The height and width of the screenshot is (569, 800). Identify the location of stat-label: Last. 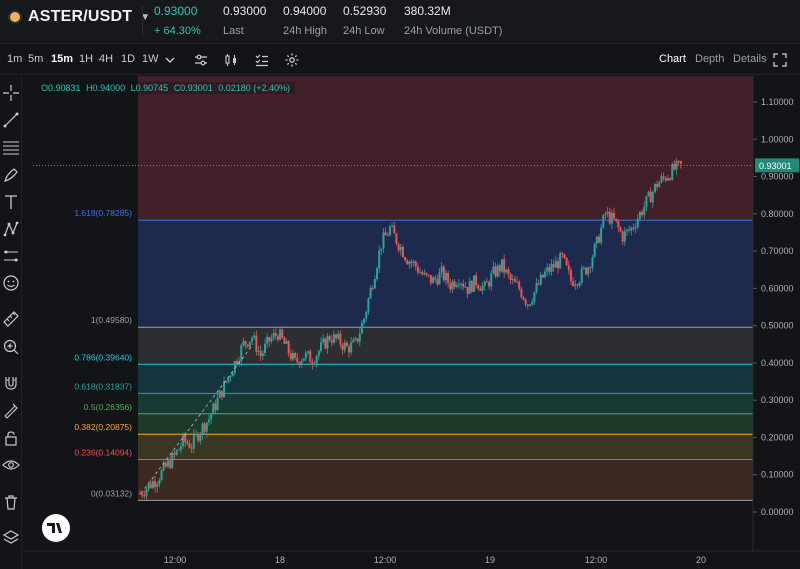
(233, 31).